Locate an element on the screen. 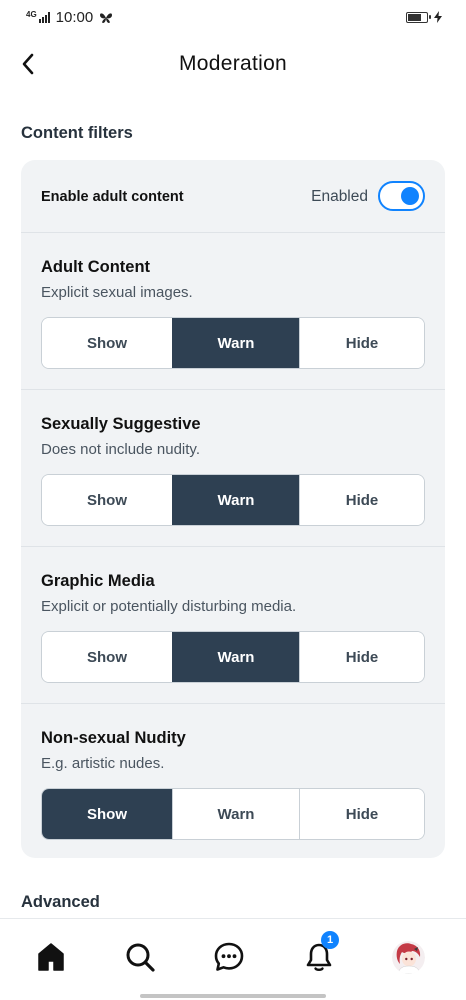 The image size is (466, 1000). nav-chat is located at coordinates (229, 957).